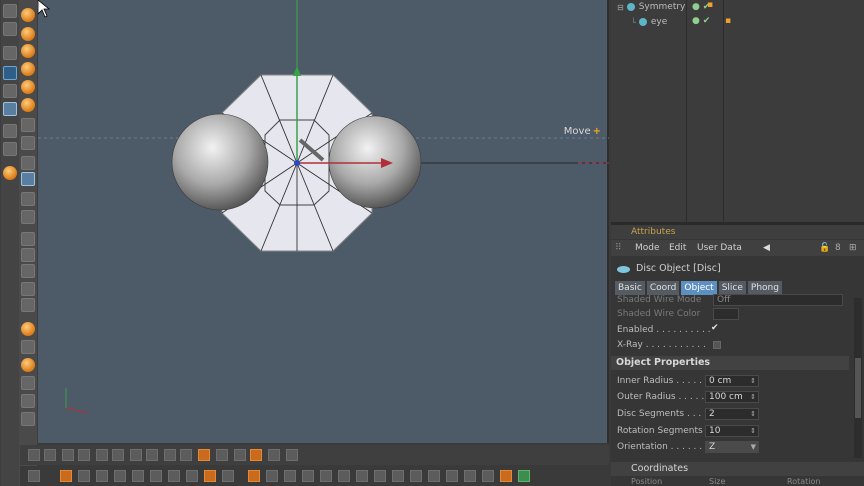  I want to click on shaded-wire-color-swatch, so click(726, 314).